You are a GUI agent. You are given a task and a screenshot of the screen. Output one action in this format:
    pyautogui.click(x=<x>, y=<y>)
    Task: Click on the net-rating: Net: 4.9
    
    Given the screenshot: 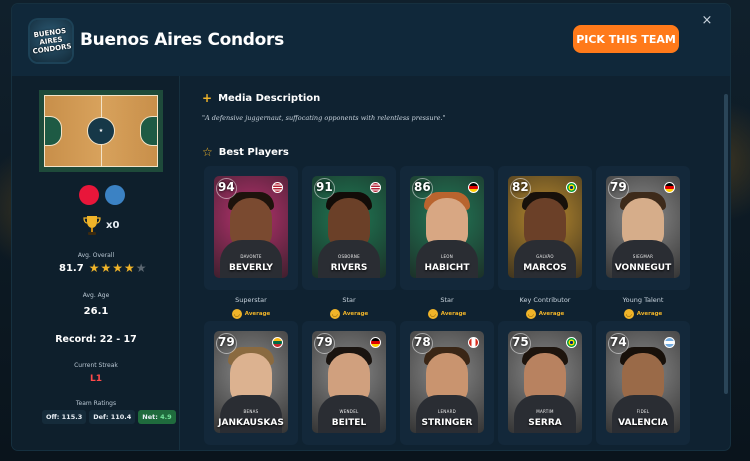 What is the action you would take?
    pyautogui.click(x=157, y=417)
    